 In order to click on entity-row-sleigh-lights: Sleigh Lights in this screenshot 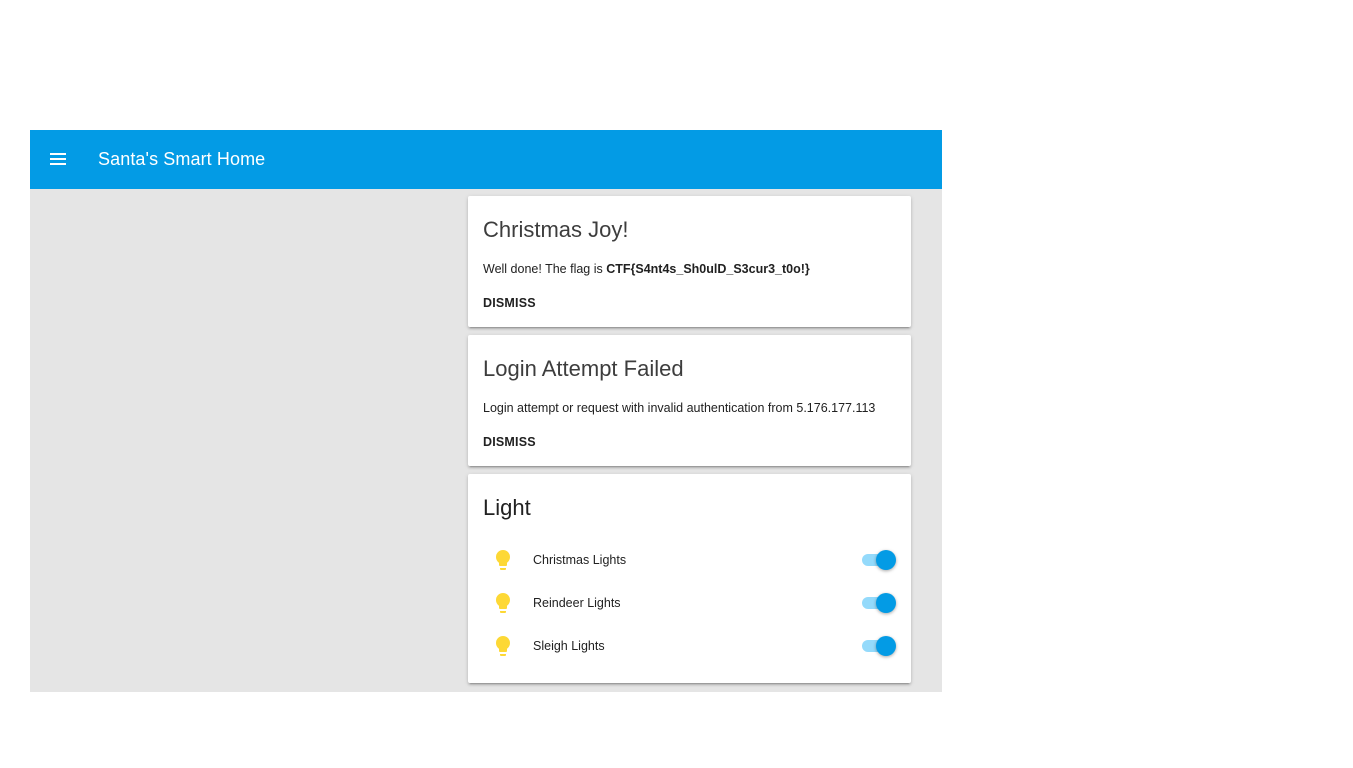, I will do `click(689, 646)`.